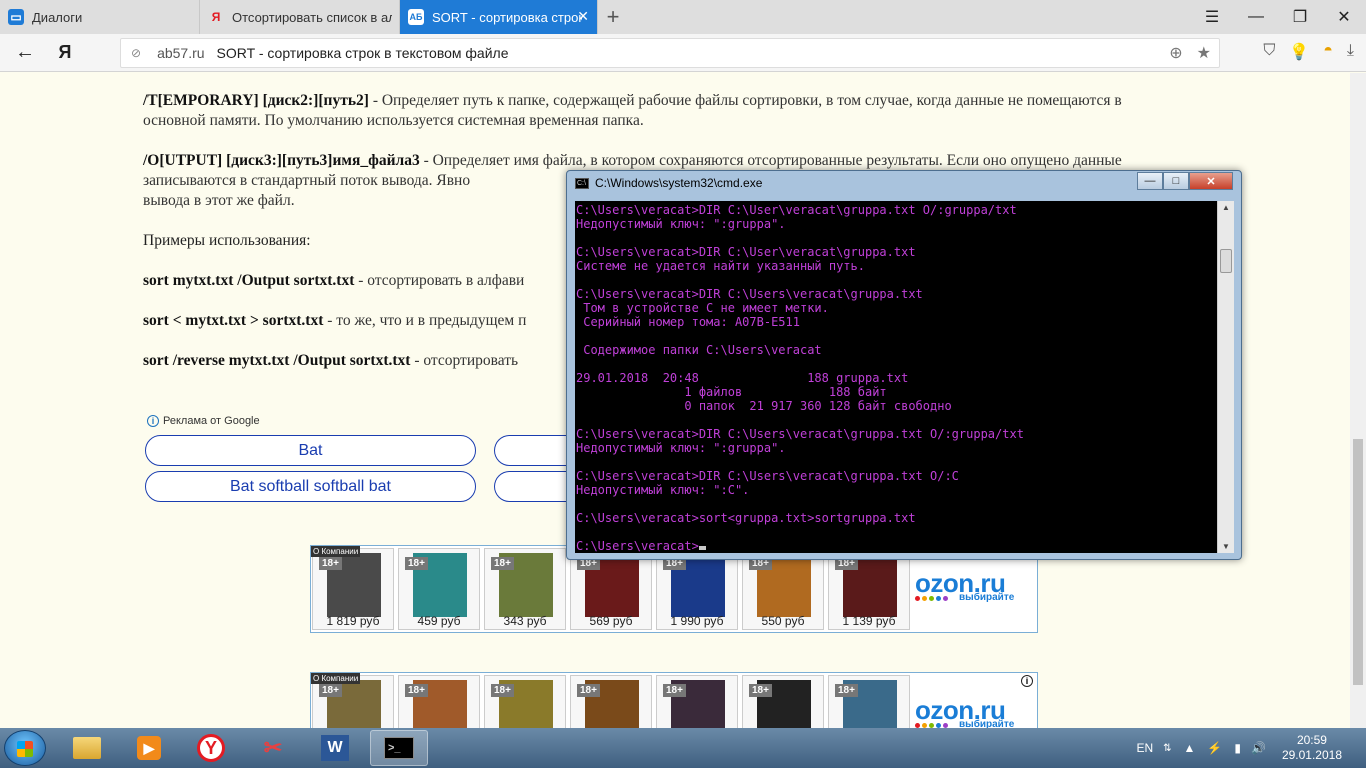 This screenshot has height=768, width=1366. What do you see at coordinates (1328, 52) in the screenshot?
I see `headphones-icon: ◓` at bounding box center [1328, 52].